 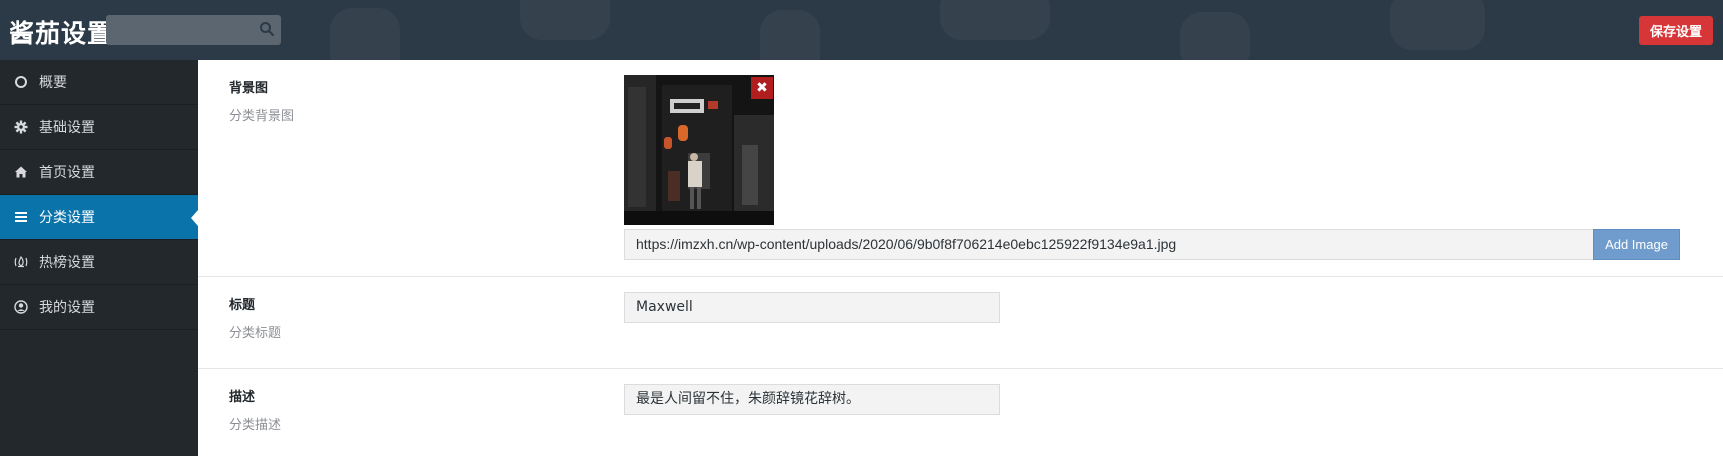 I want to click on field-description: 分类背景图, so click(x=262, y=116).